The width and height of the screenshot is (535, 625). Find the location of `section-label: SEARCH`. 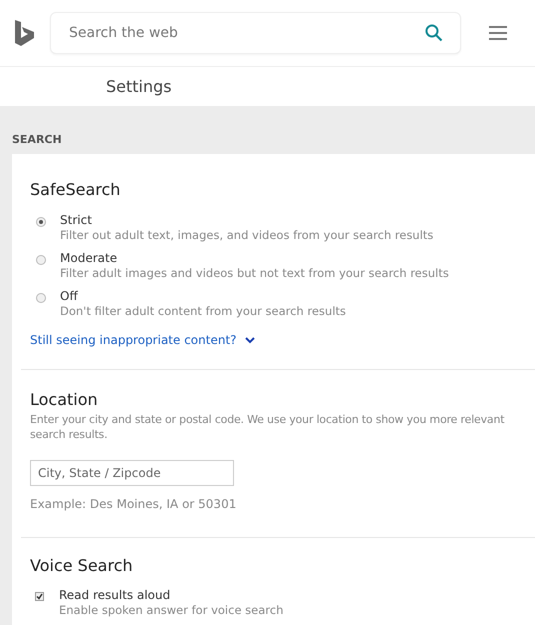

section-label: SEARCH is located at coordinates (37, 140).